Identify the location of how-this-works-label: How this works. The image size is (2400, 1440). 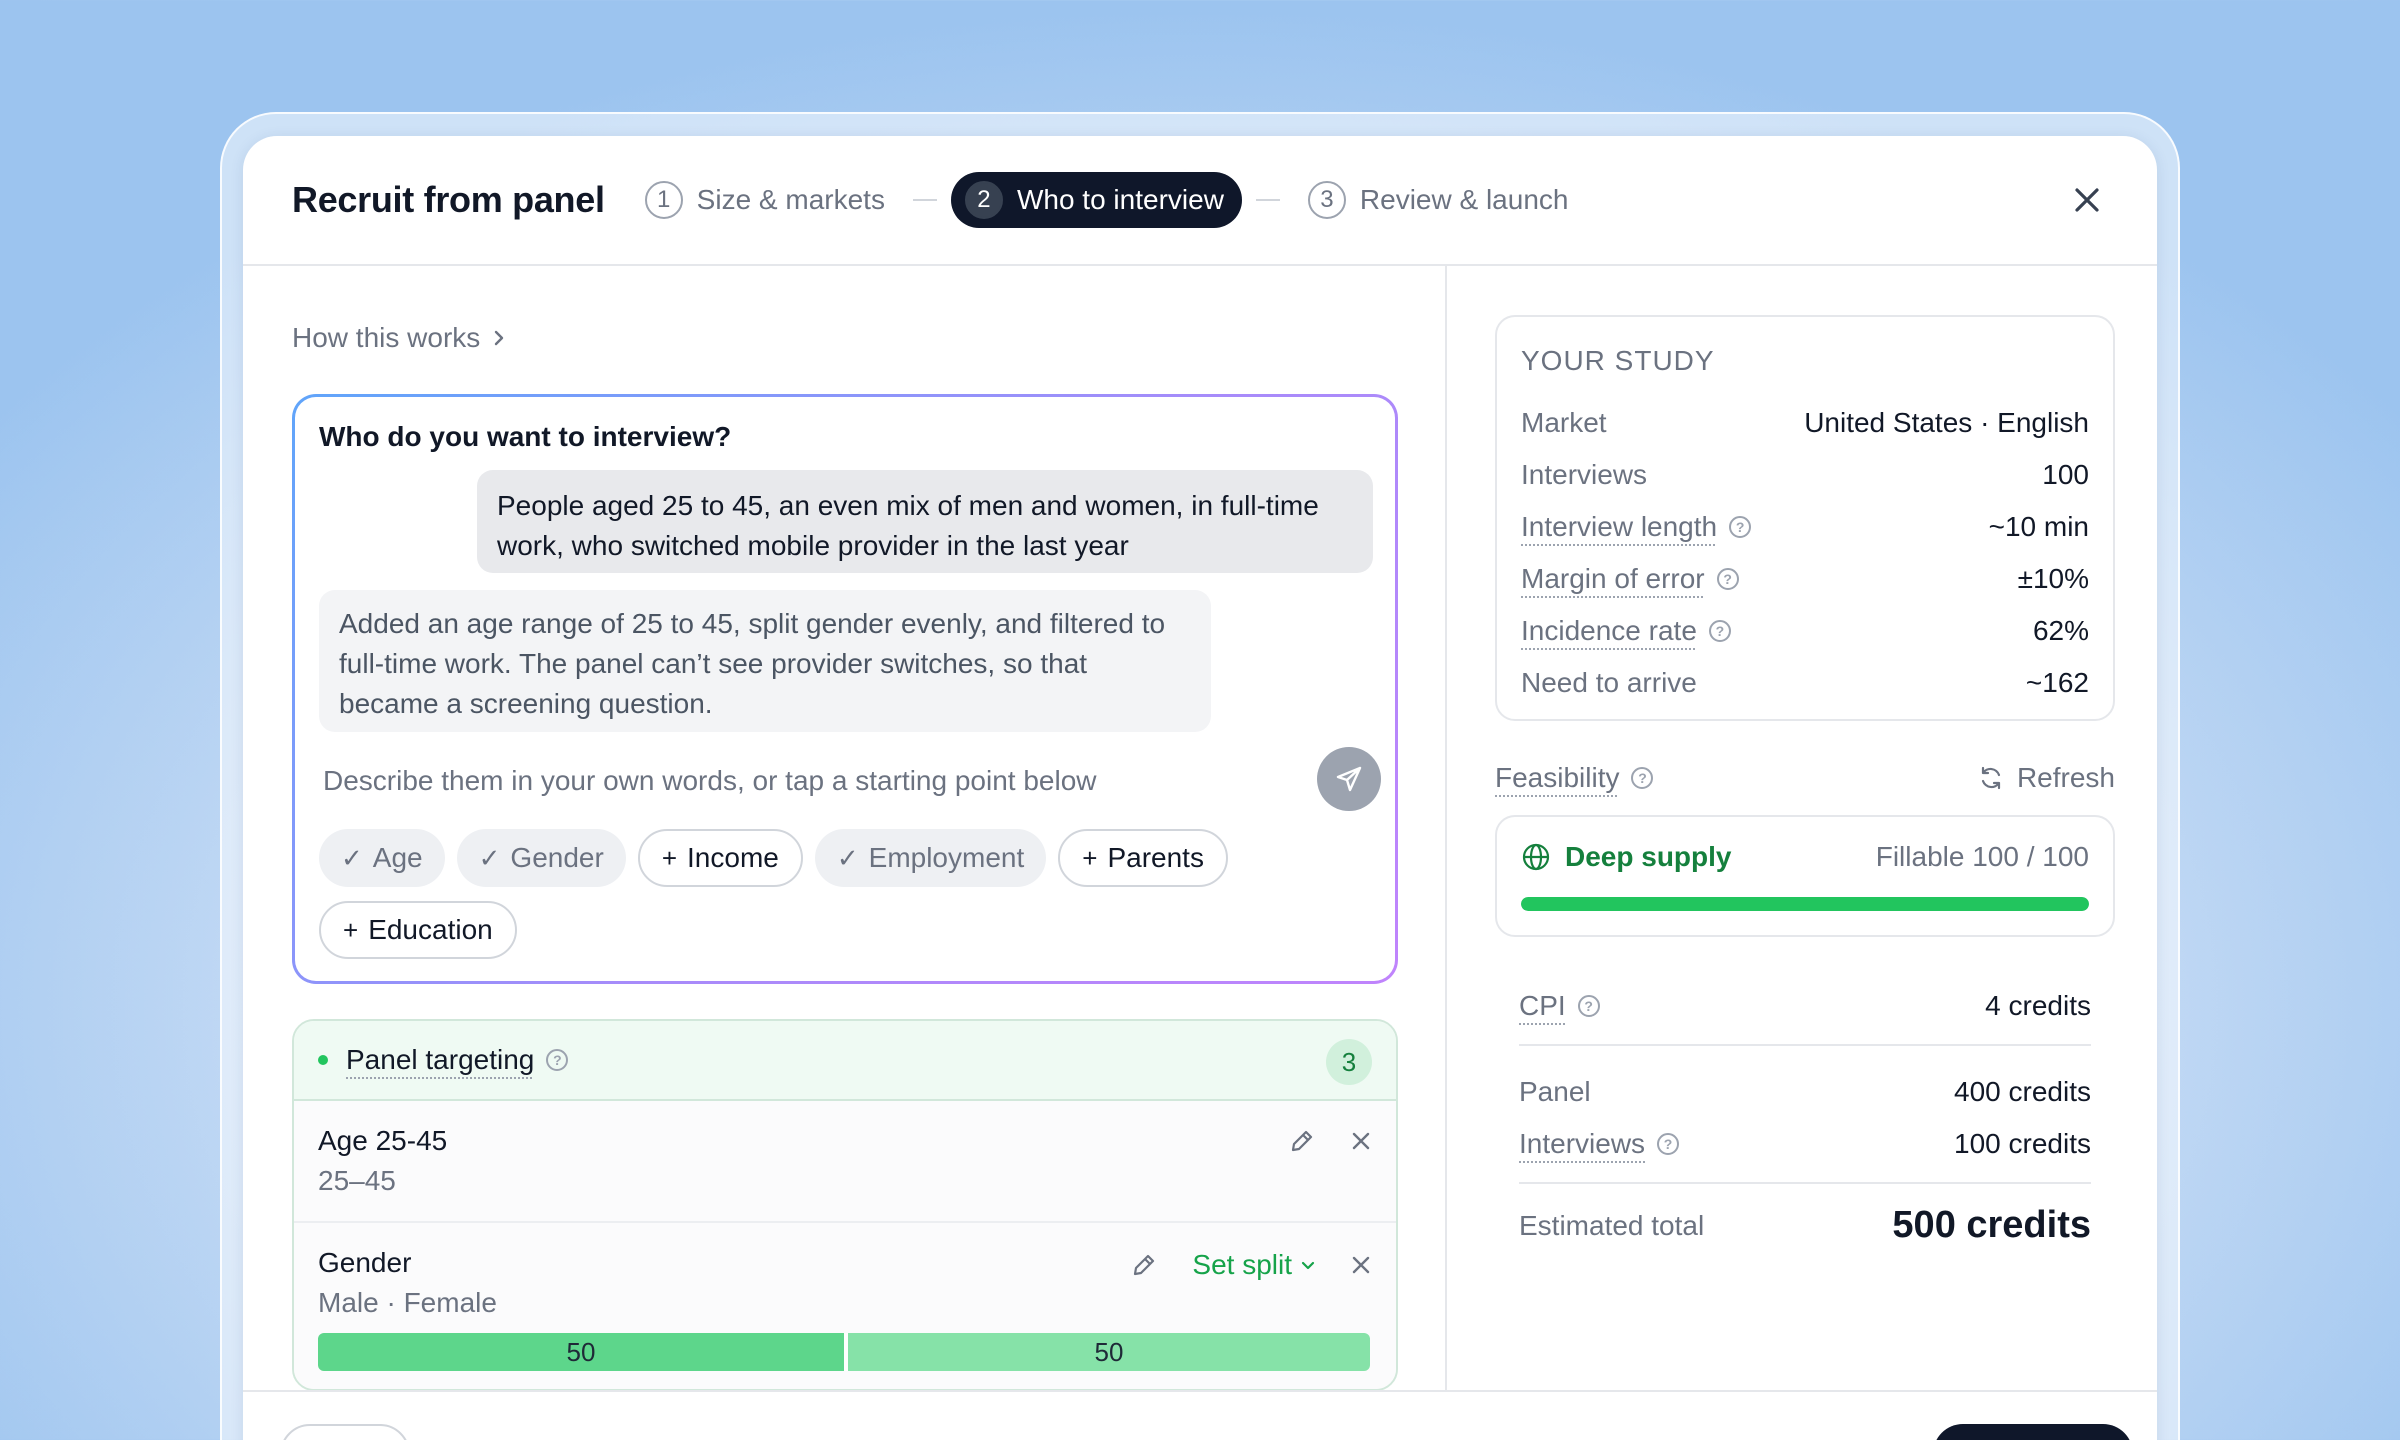
(386, 337).